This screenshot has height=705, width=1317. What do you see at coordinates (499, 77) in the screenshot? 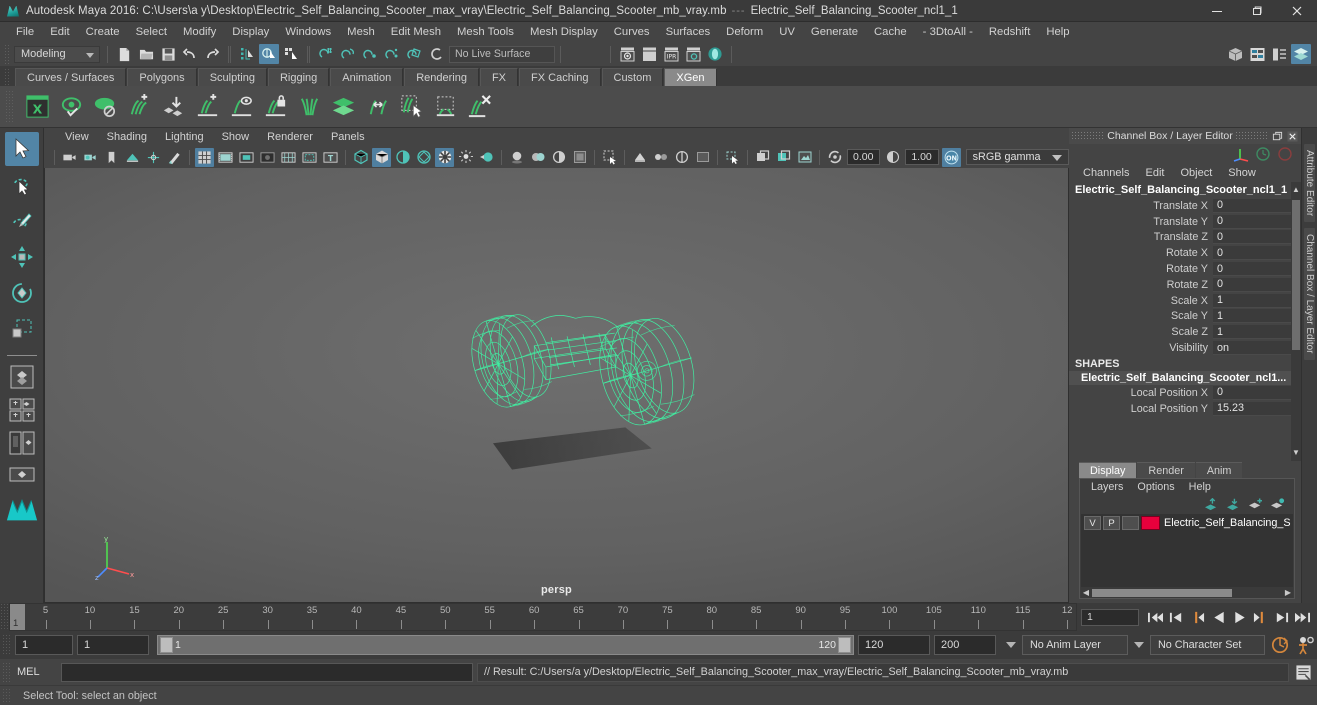
I see `shelf-tab-fx: FX` at bounding box center [499, 77].